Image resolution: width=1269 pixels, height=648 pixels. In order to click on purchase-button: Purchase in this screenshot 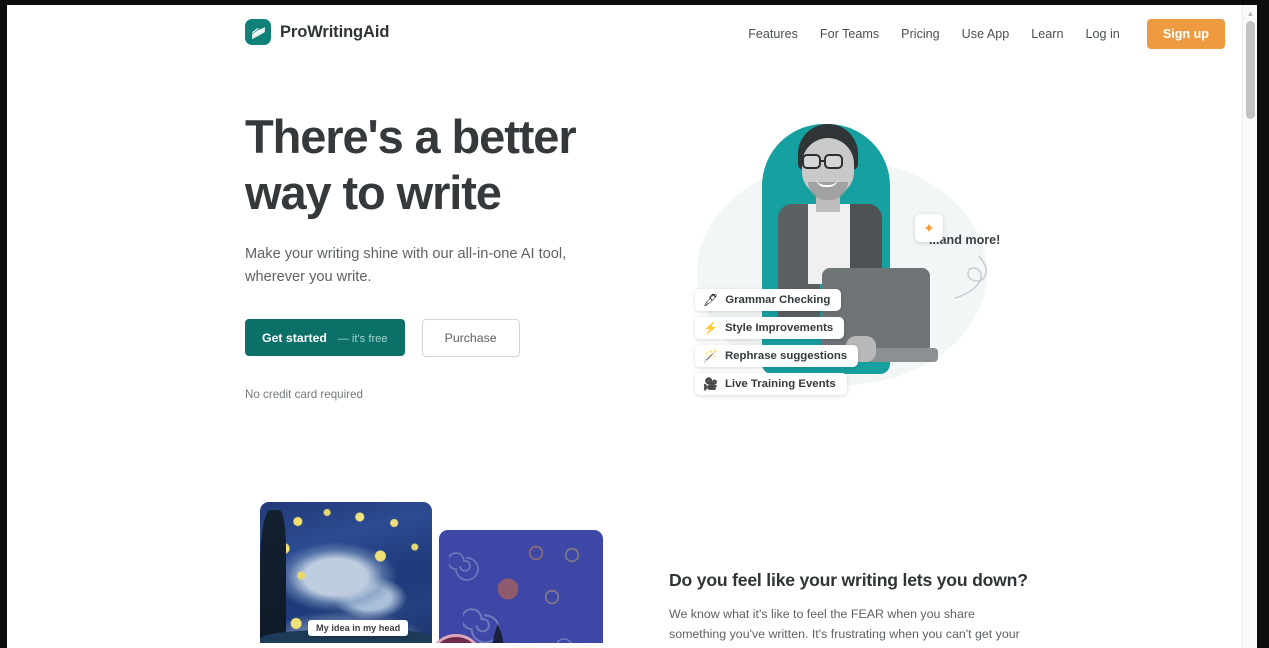, I will do `click(470, 337)`.